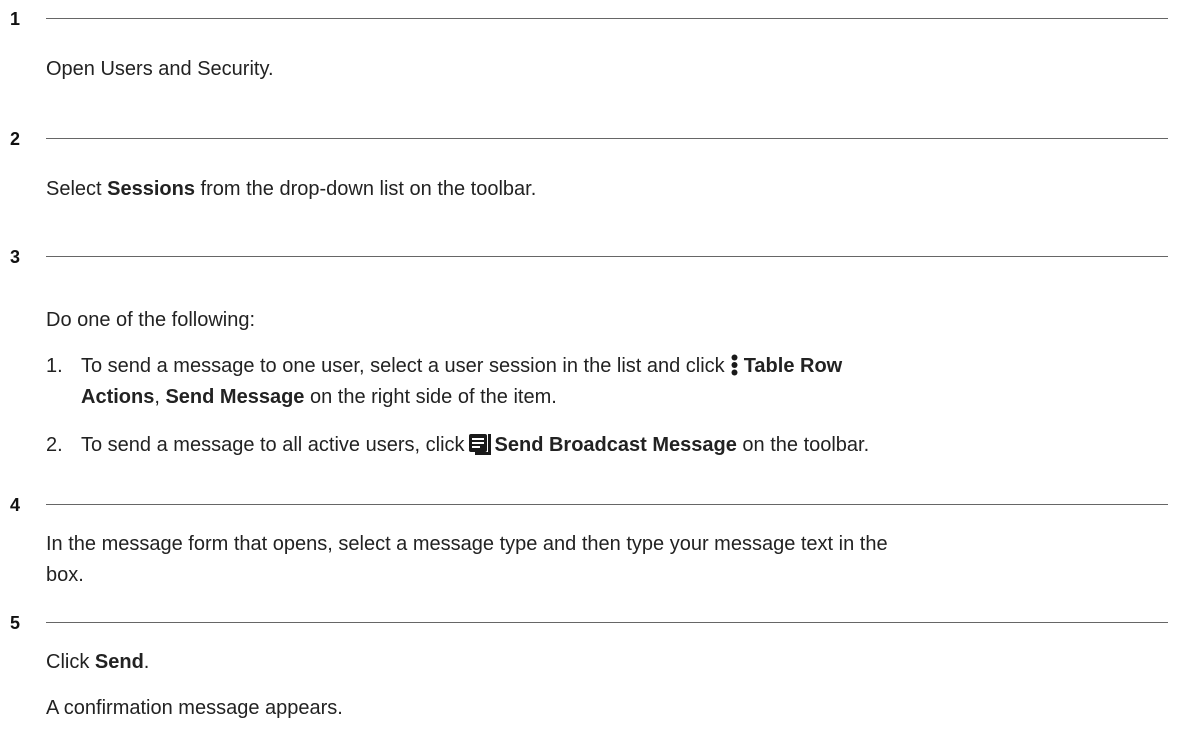 This screenshot has height=756, width=1179. Describe the element at coordinates (146, 662) in the screenshot. I see `step-text-post: .` at that location.